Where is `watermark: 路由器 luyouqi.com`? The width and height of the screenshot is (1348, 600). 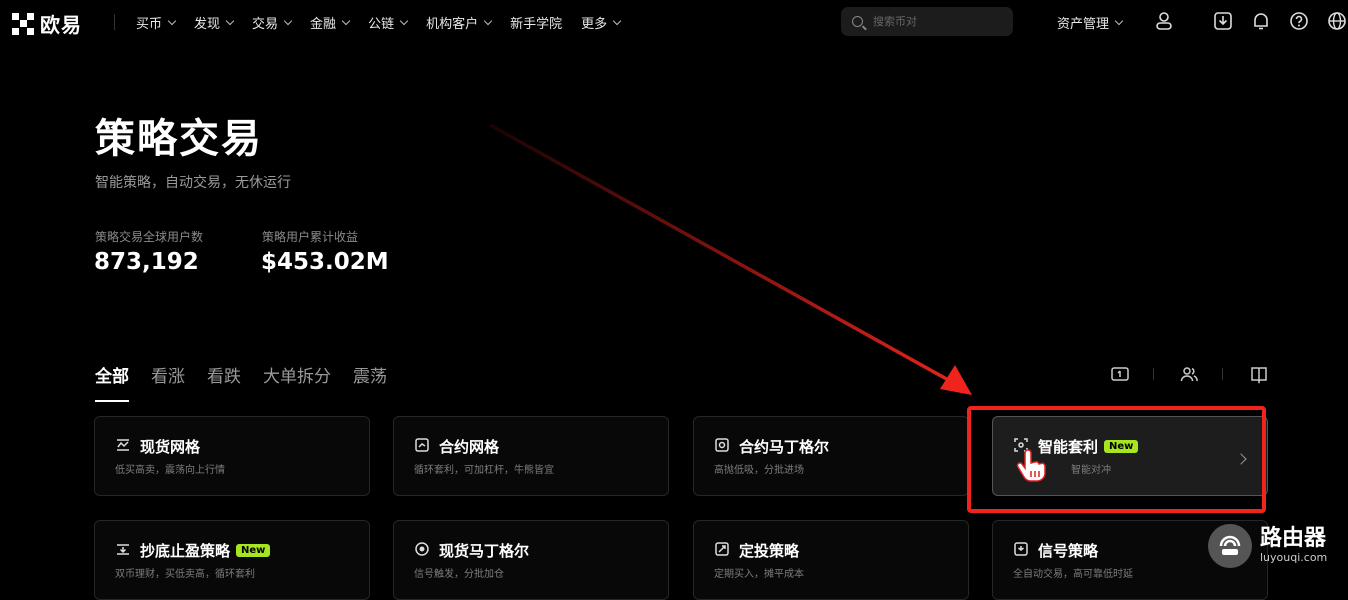 watermark: 路由器 luyouqi.com is located at coordinates (1267, 546).